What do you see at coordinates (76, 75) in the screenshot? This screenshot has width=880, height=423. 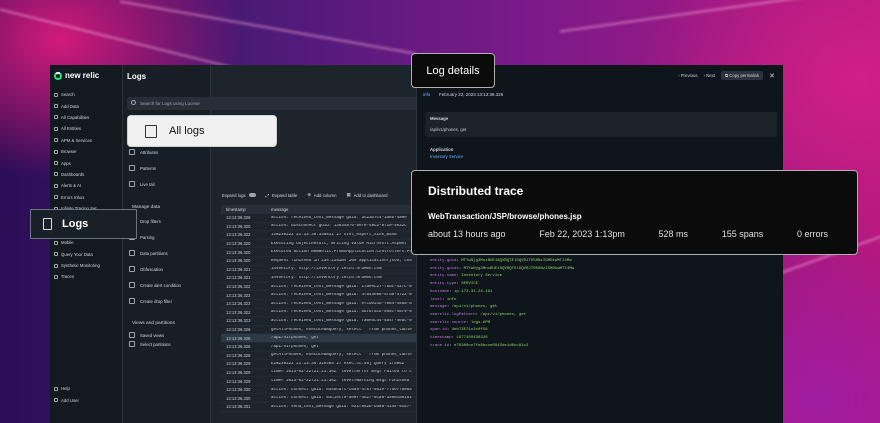 I see `brand-logo: new relic` at bounding box center [76, 75].